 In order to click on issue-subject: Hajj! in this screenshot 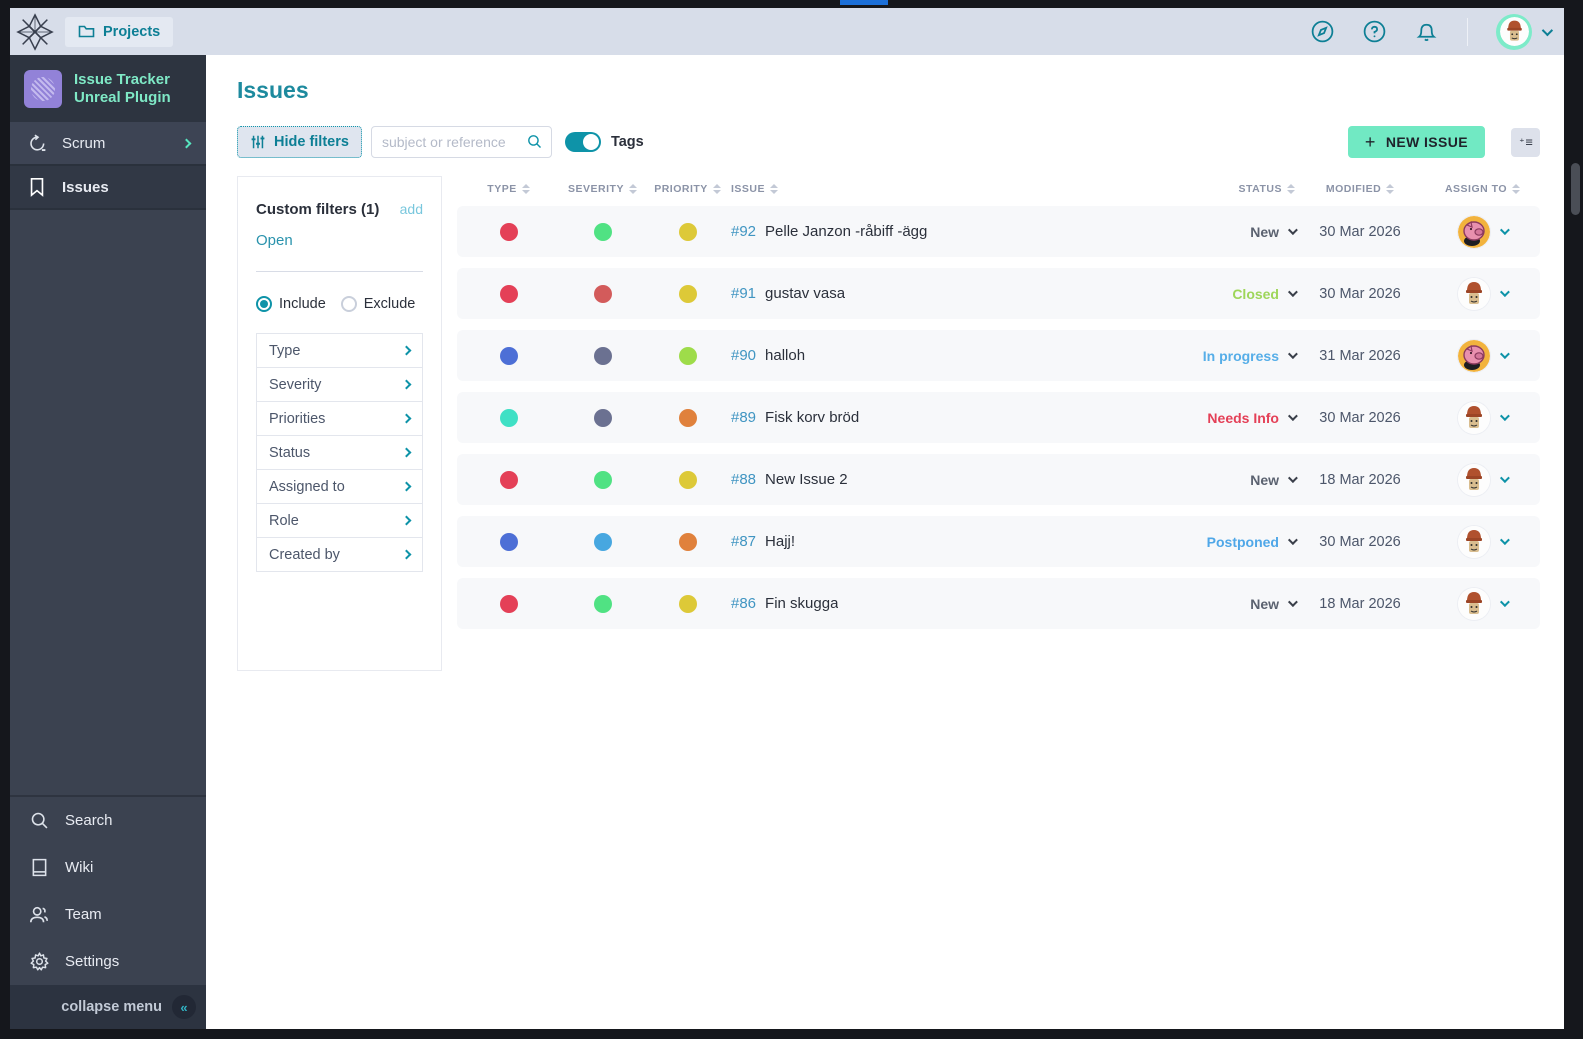, I will do `click(780, 541)`.